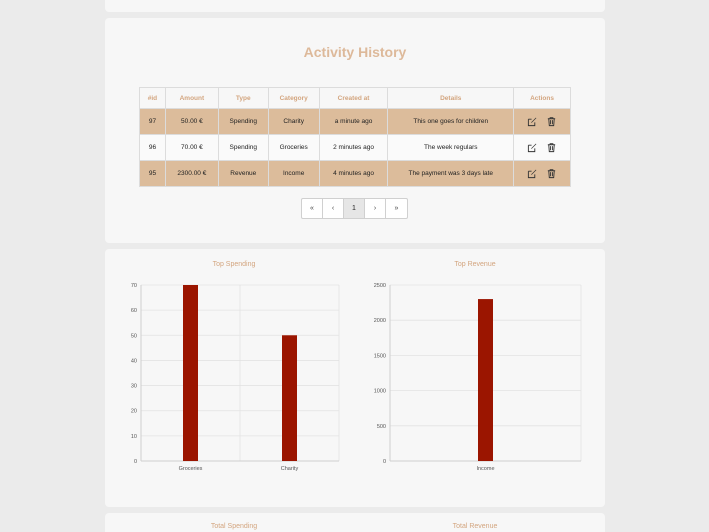 The width and height of the screenshot is (709, 532). Describe the element at coordinates (235, 377) in the screenshot. I see `top-spending-chart: 0 10 20 30 40 50 60 70 Groceries Charity` at that location.